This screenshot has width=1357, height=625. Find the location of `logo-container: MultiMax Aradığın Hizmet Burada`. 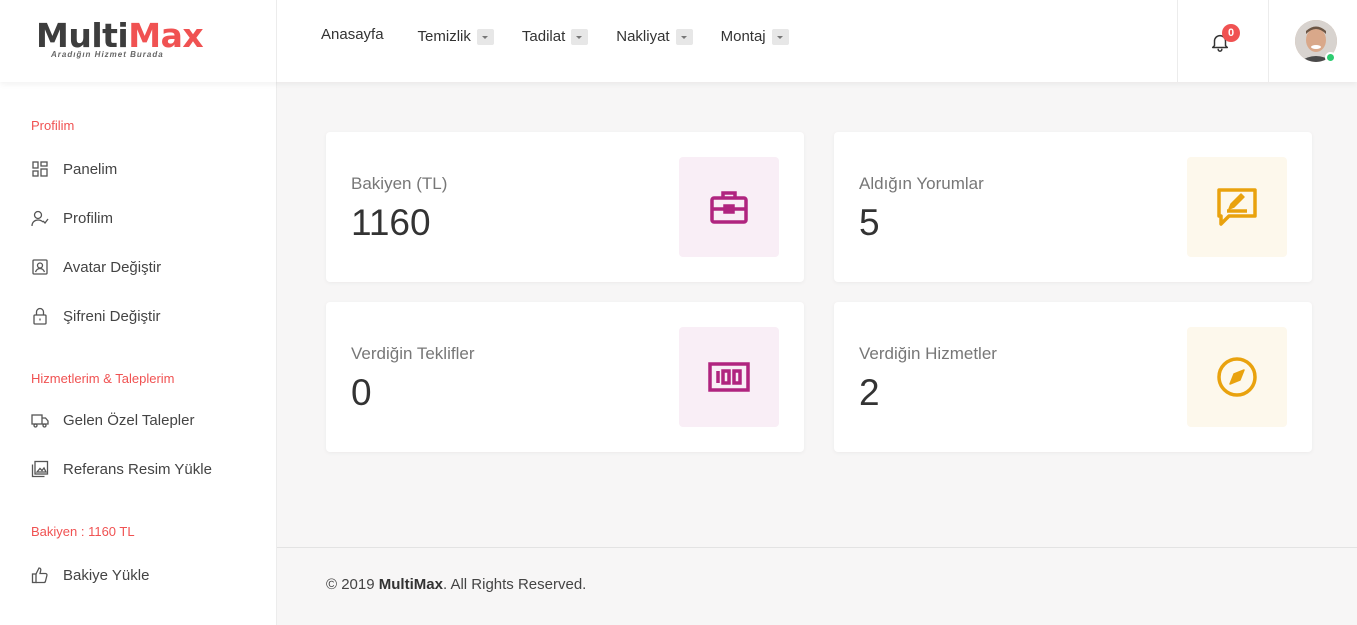

logo-container: MultiMax Aradığın Hizmet Burada is located at coordinates (138, 41).